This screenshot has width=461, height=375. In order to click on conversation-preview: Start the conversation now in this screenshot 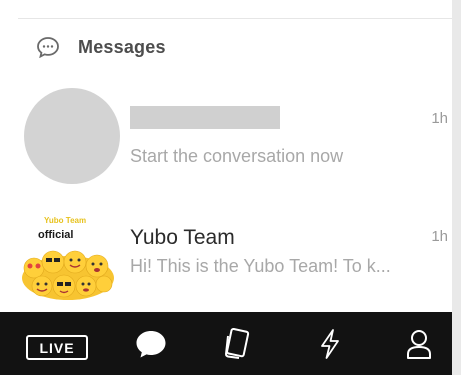, I will do `click(237, 156)`.